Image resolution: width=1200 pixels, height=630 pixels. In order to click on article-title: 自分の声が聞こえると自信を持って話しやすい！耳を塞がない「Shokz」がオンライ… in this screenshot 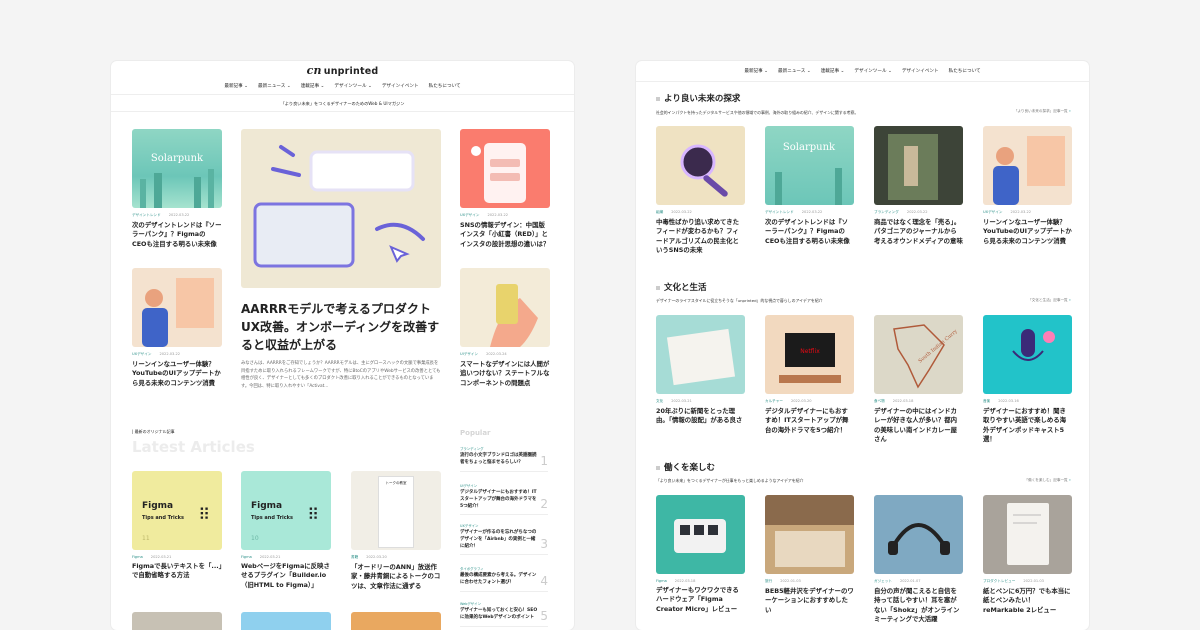, I will do `click(918, 605)`.